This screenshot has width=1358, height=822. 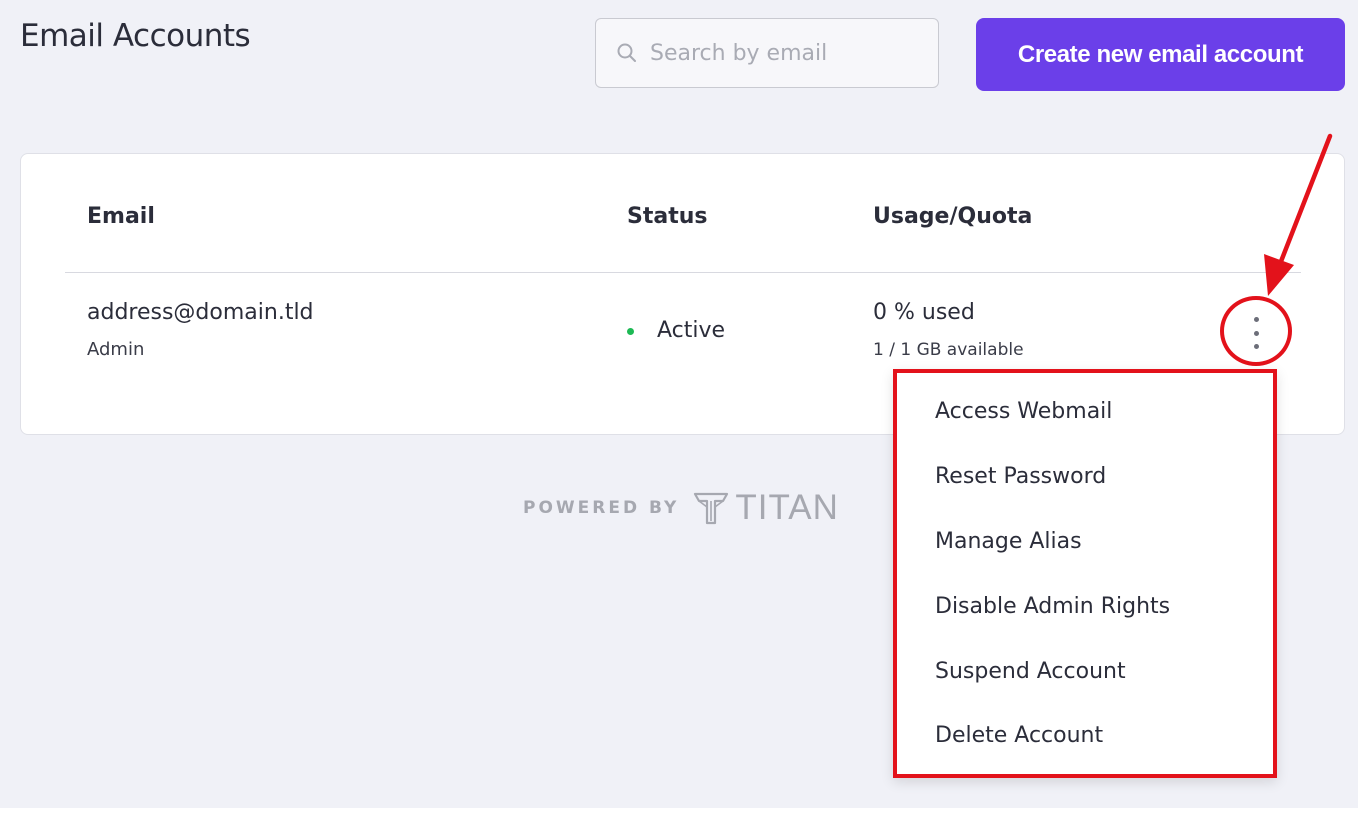 I want to click on powered-by-titan: POWERED BY TITAN, so click(x=681, y=508).